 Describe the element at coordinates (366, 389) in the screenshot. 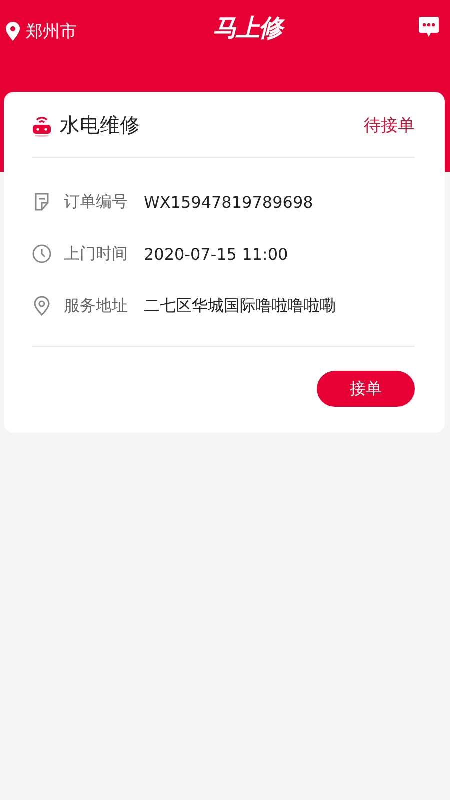

I see `accept-order-button: 接单` at that location.